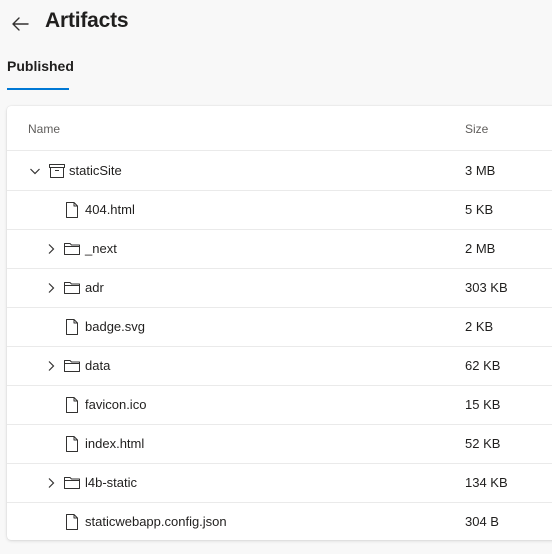 This screenshot has height=554, width=552. What do you see at coordinates (40, 66) in the screenshot?
I see `tab-label: Published` at bounding box center [40, 66].